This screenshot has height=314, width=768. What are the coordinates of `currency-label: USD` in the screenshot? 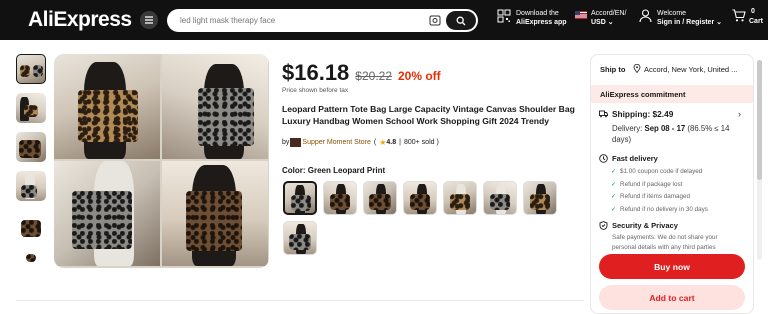 It's located at (598, 22).